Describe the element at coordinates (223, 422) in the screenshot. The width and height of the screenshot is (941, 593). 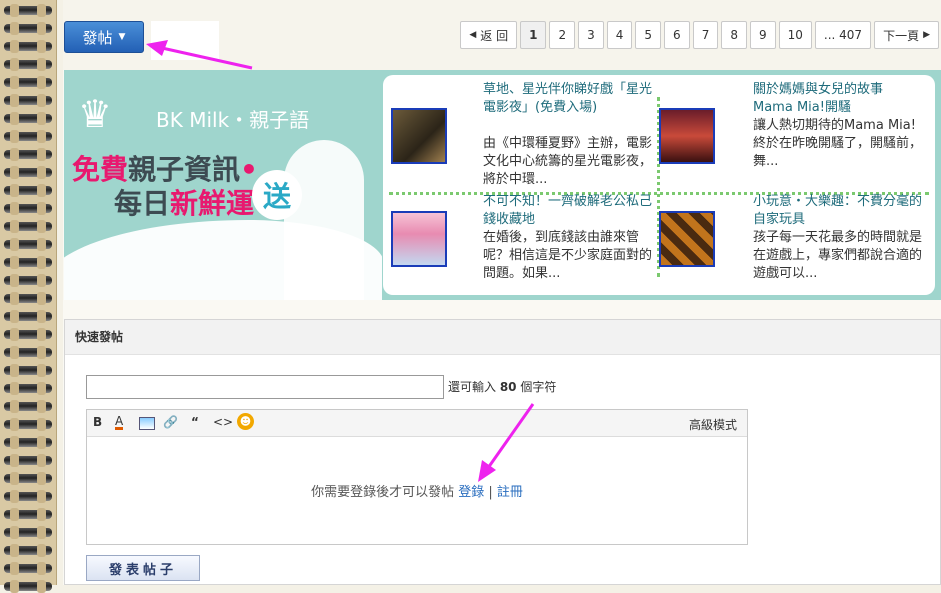
I see `code-icon: <>` at that location.